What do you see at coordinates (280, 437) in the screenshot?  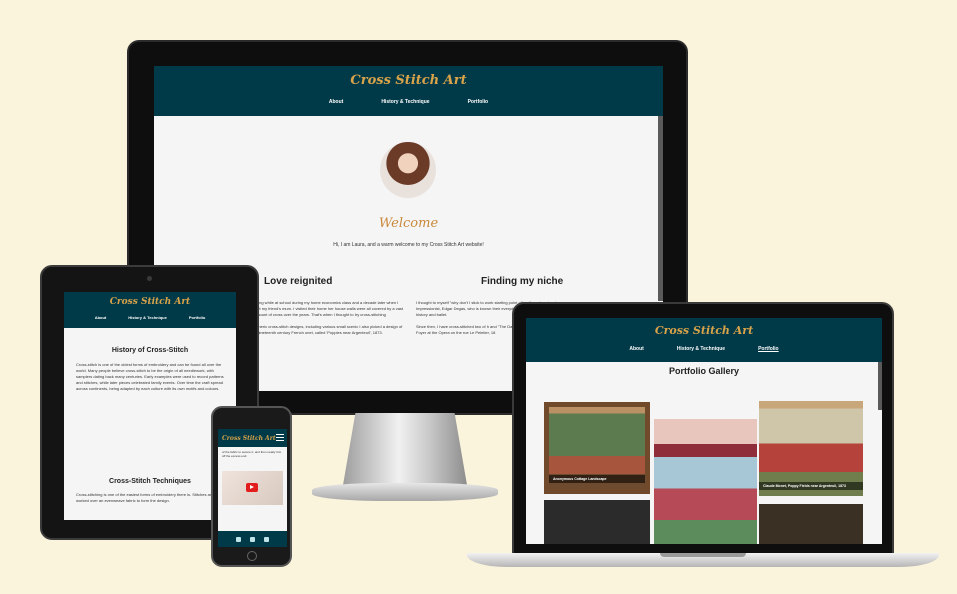 I see `hamburger-menu-icon` at bounding box center [280, 437].